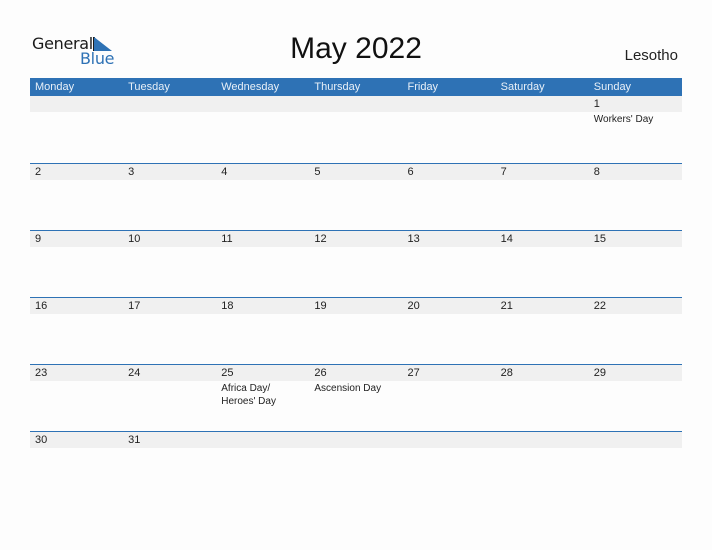  What do you see at coordinates (76, 306) in the screenshot?
I see `day-cell: 16` at bounding box center [76, 306].